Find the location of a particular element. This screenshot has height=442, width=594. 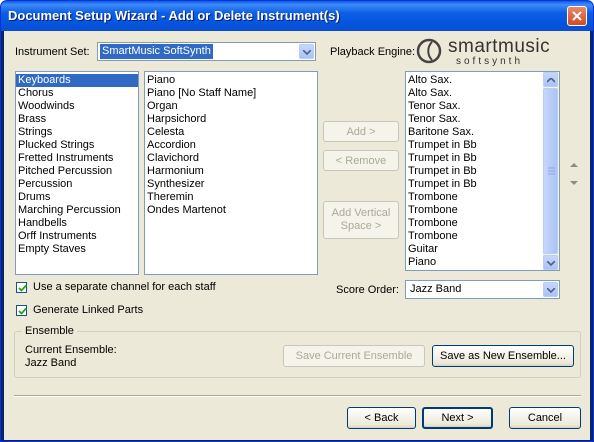

instrument-list-item: Synthesizer is located at coordinates (231, 184).